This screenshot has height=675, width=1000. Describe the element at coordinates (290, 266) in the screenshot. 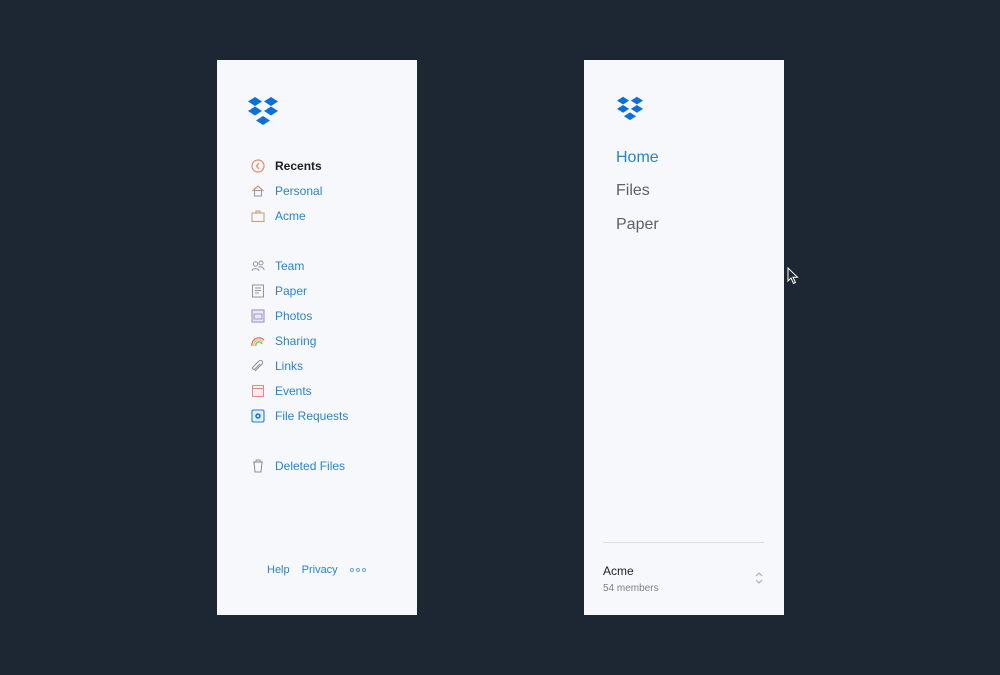

I see `sidebar-item-label: Team` at that location.